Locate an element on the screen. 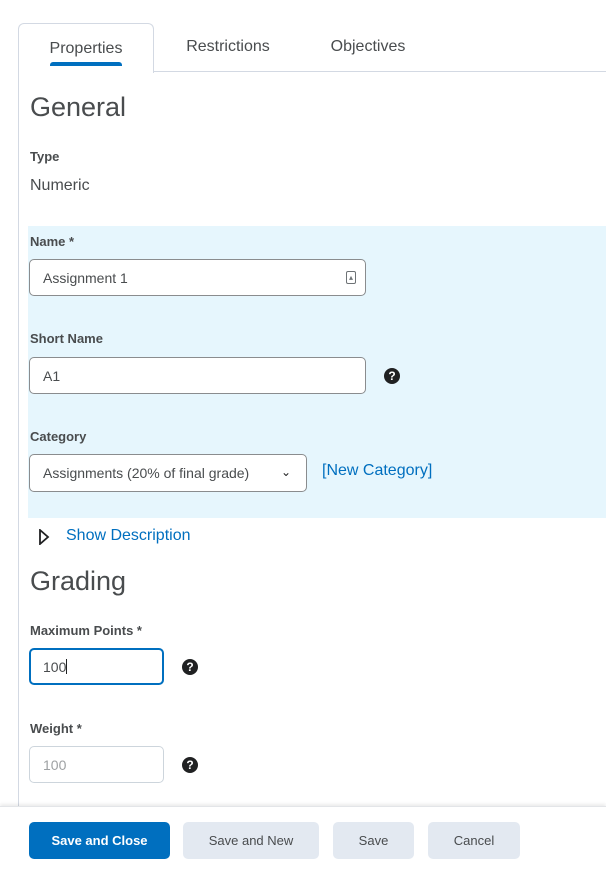 The height and width of the screenshot is (873, 606). chevron-down-icon: ⌄ is located at coordinates (285, 472).